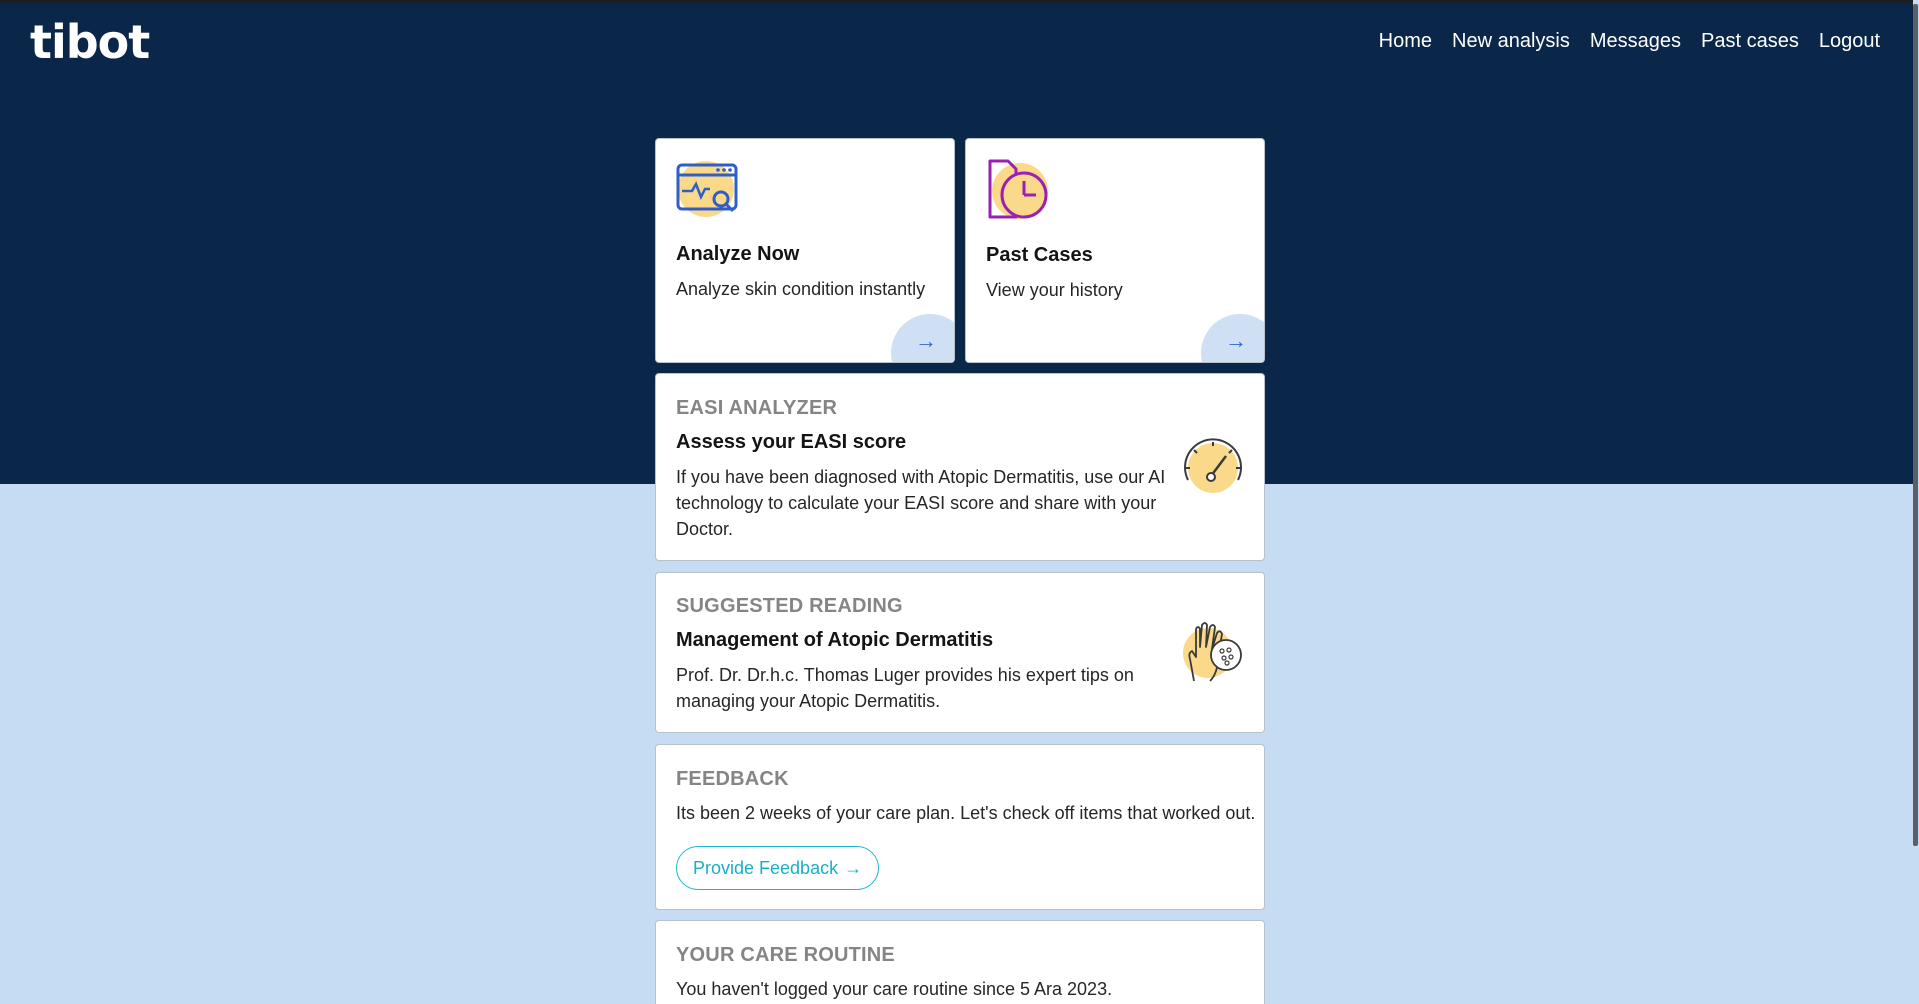 The height and width of the screenshot is (1004, 1919). Describe the element at coordinates (766, 867) in the screenshot. I see `provide-feedback-label: Provide Feedback` at that location.